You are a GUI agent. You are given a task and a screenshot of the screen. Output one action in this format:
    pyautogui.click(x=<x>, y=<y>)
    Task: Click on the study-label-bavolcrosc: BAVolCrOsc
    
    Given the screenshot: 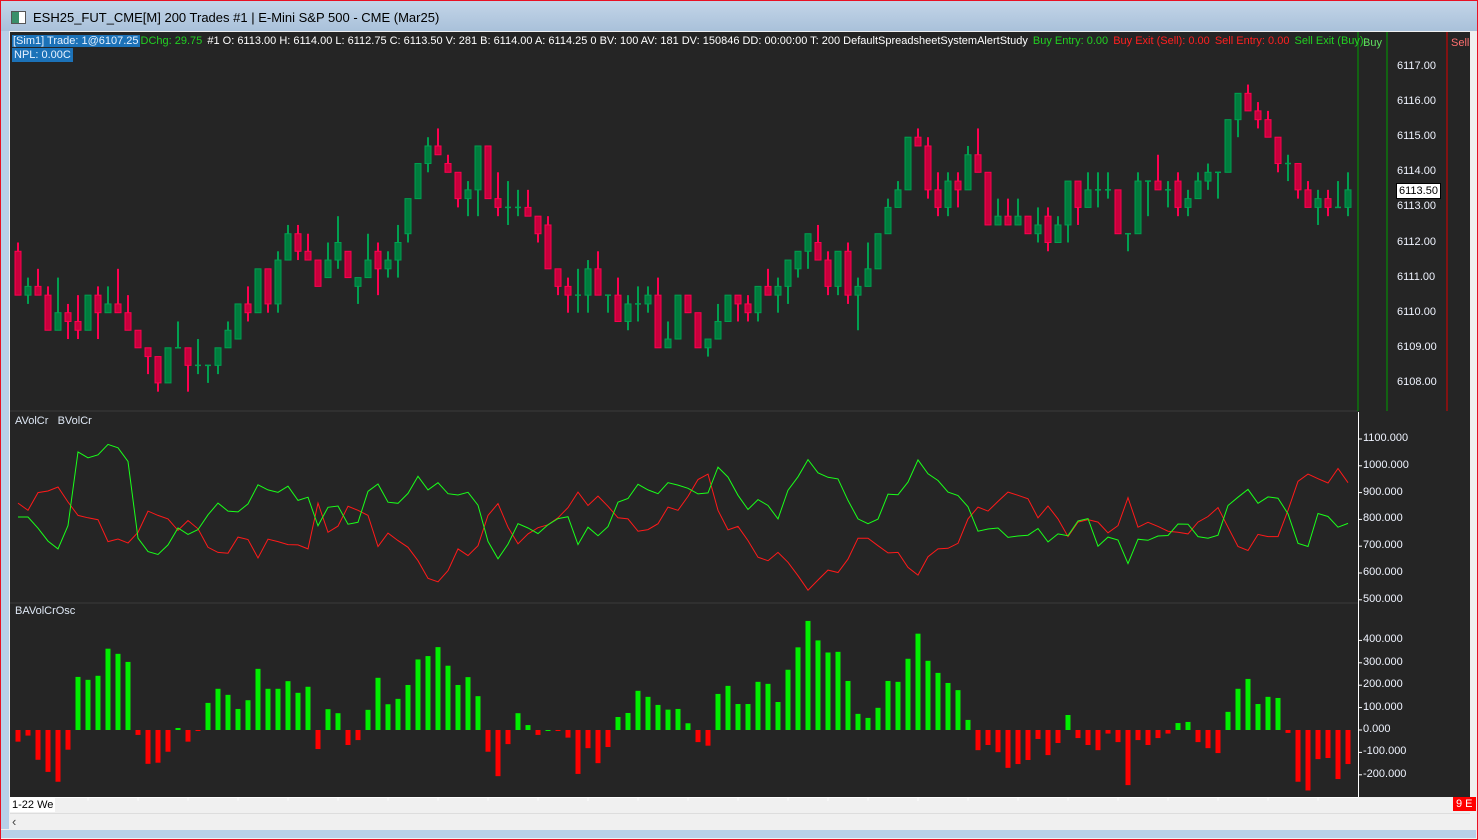 What is the action you would take?
    pyautogui.click(x=45, y=611)
    